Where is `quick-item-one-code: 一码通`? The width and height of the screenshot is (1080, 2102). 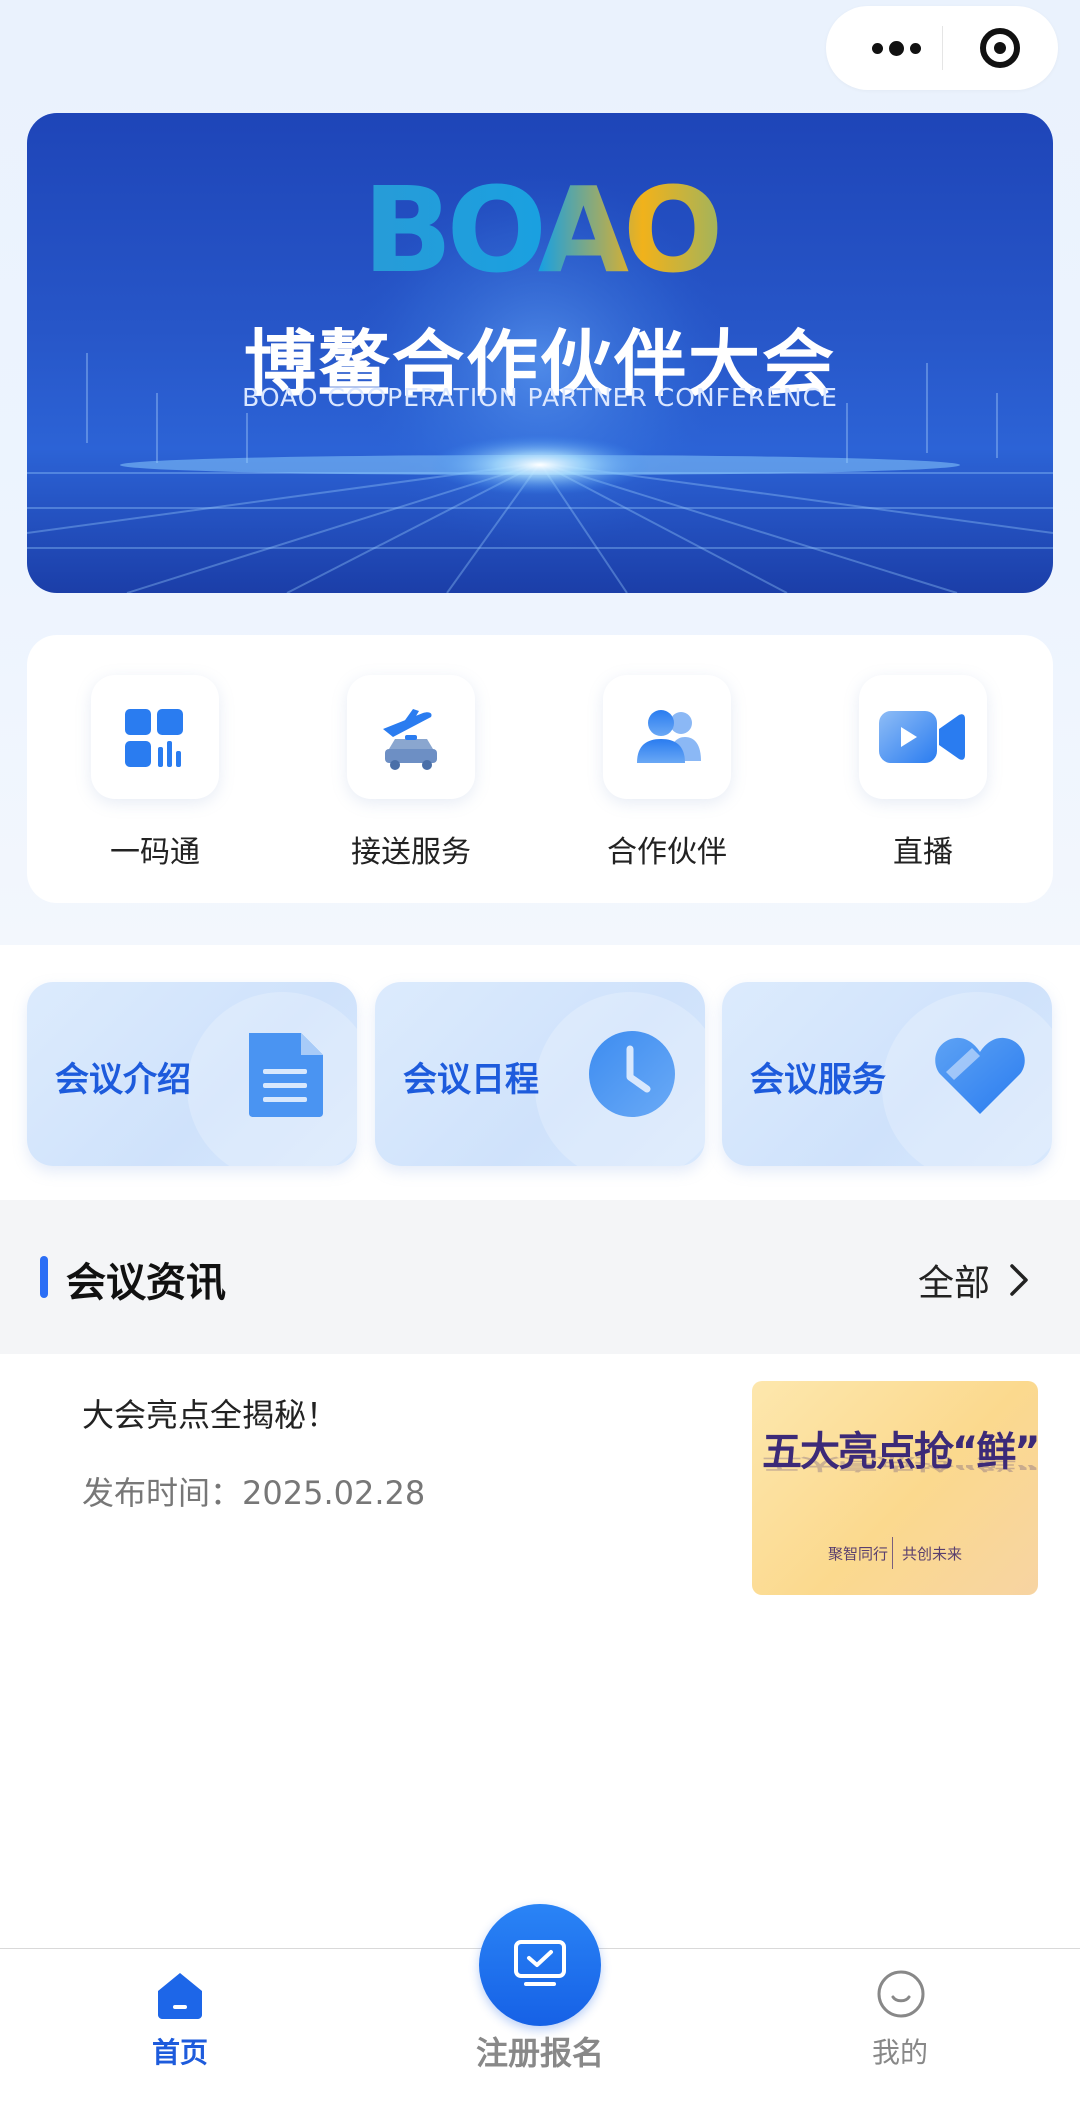
quick-item-one-code: 一码通 is located at coordinates (155, 769).